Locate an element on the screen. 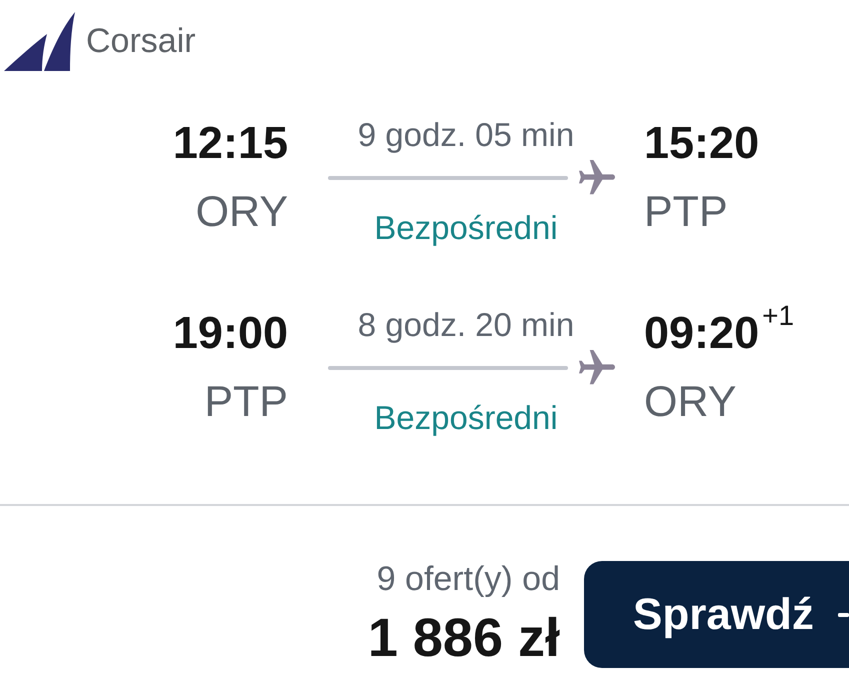 This screenshot has height=677, width=849. dash-icon is located at coordinates (843, 614).